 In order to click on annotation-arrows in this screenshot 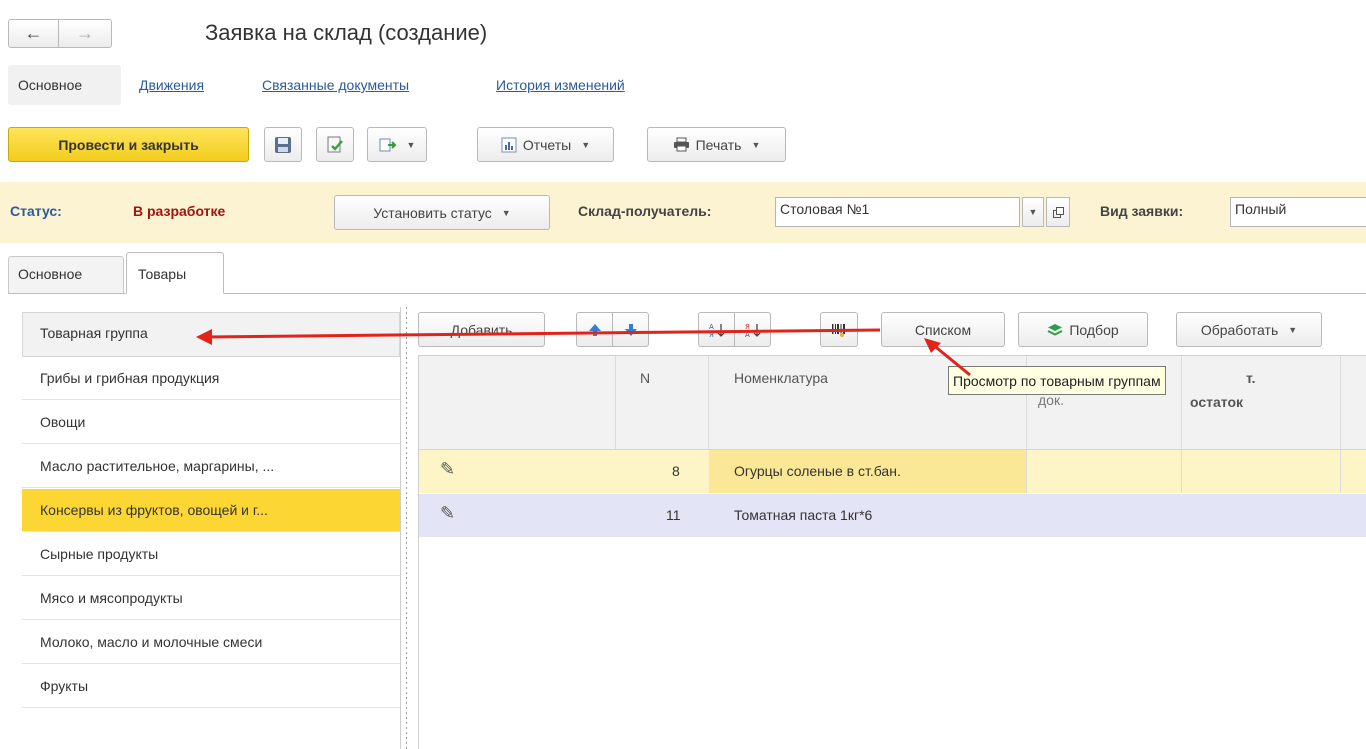, I will do `click(583, 352)`.